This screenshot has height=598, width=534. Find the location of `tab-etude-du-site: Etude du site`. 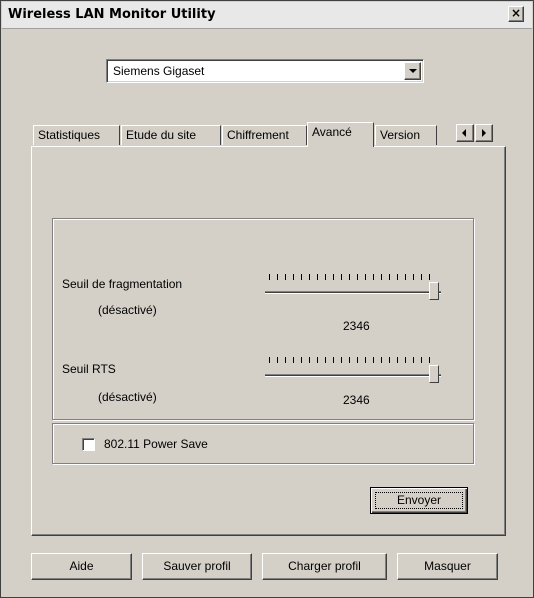

tab-etude-du-site: Etude du site is located at coordinates (171, 135).